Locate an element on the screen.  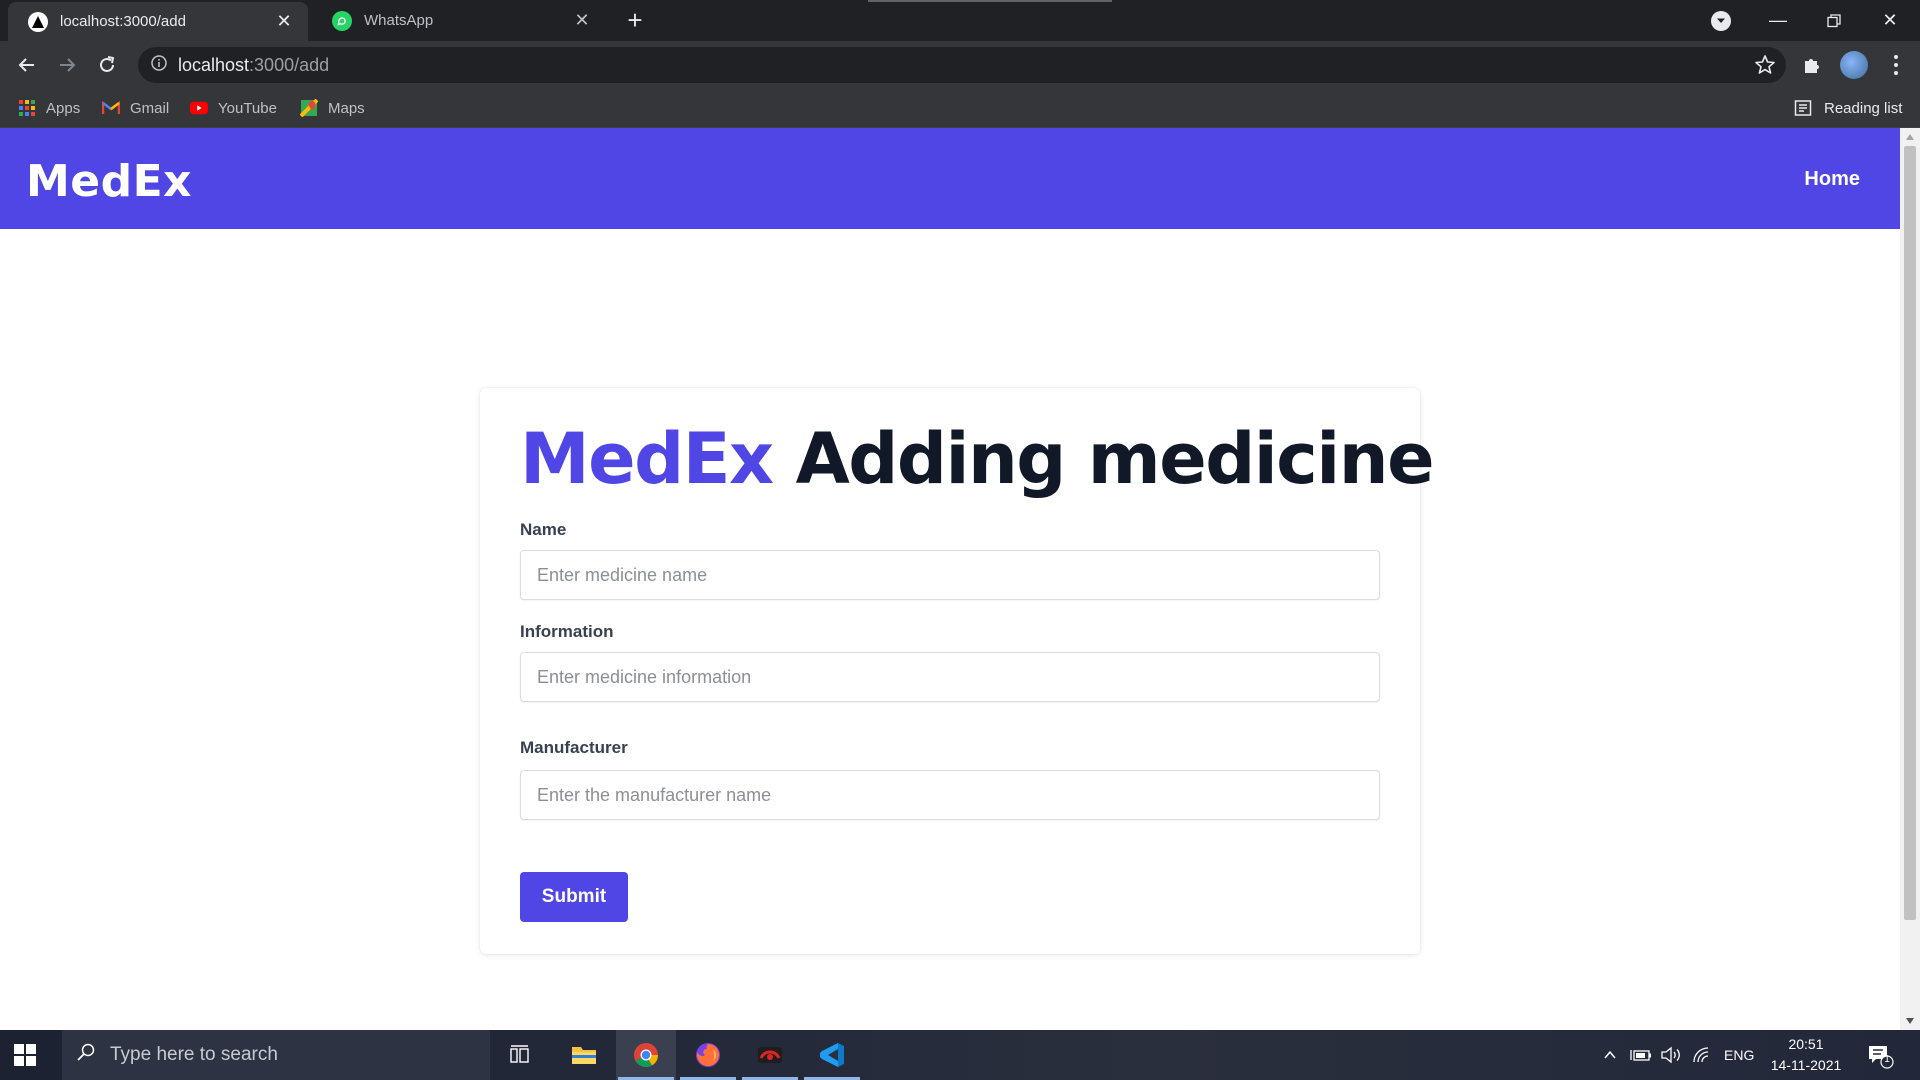
tab-strip-highlight is located at coordinates (990, 1).